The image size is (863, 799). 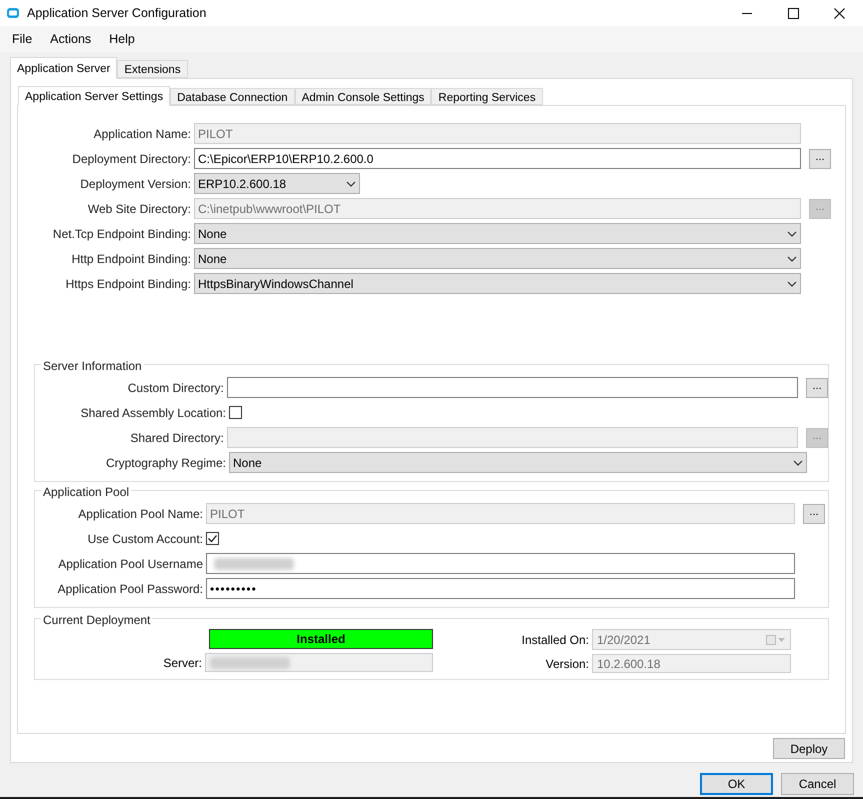 I want to click on field-label: Https Endpoint Binding:, so click(x=128, y=284).